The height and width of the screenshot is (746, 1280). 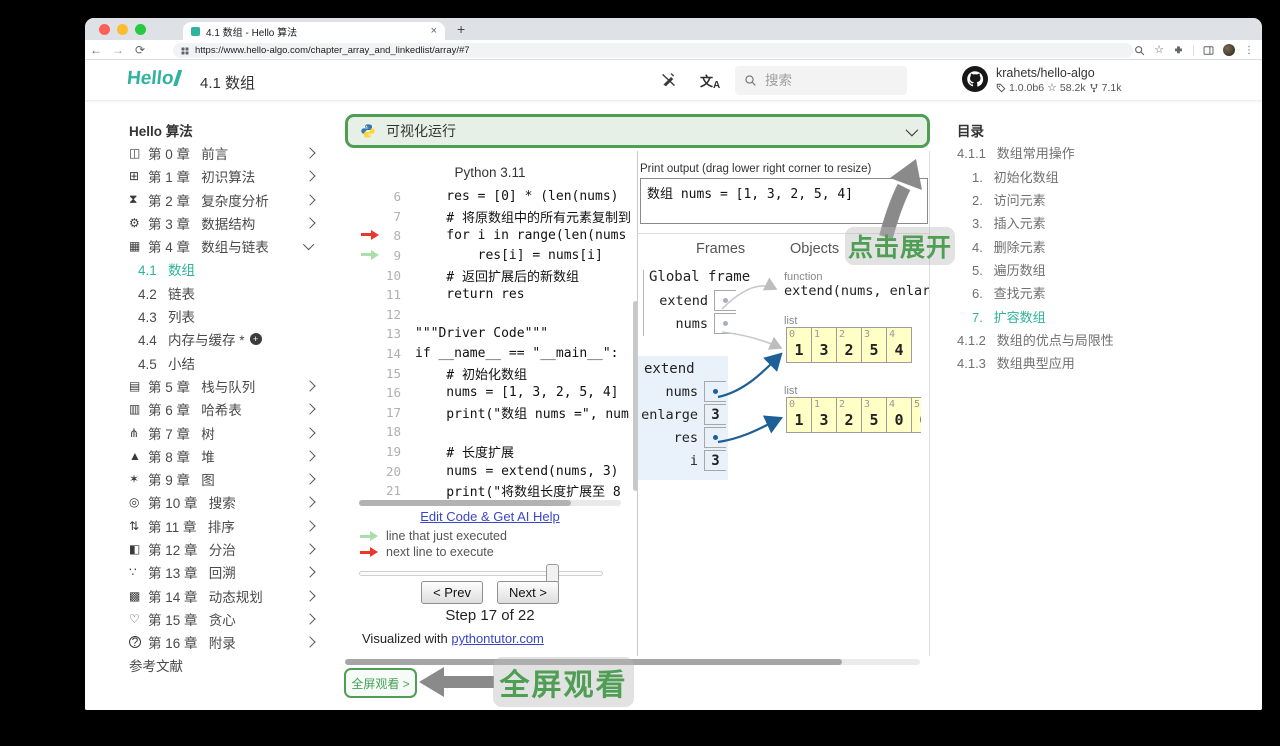 I want to click on sidebar-chapter: ⇅ 第 11 章 排序, so click(x=222, y=525).